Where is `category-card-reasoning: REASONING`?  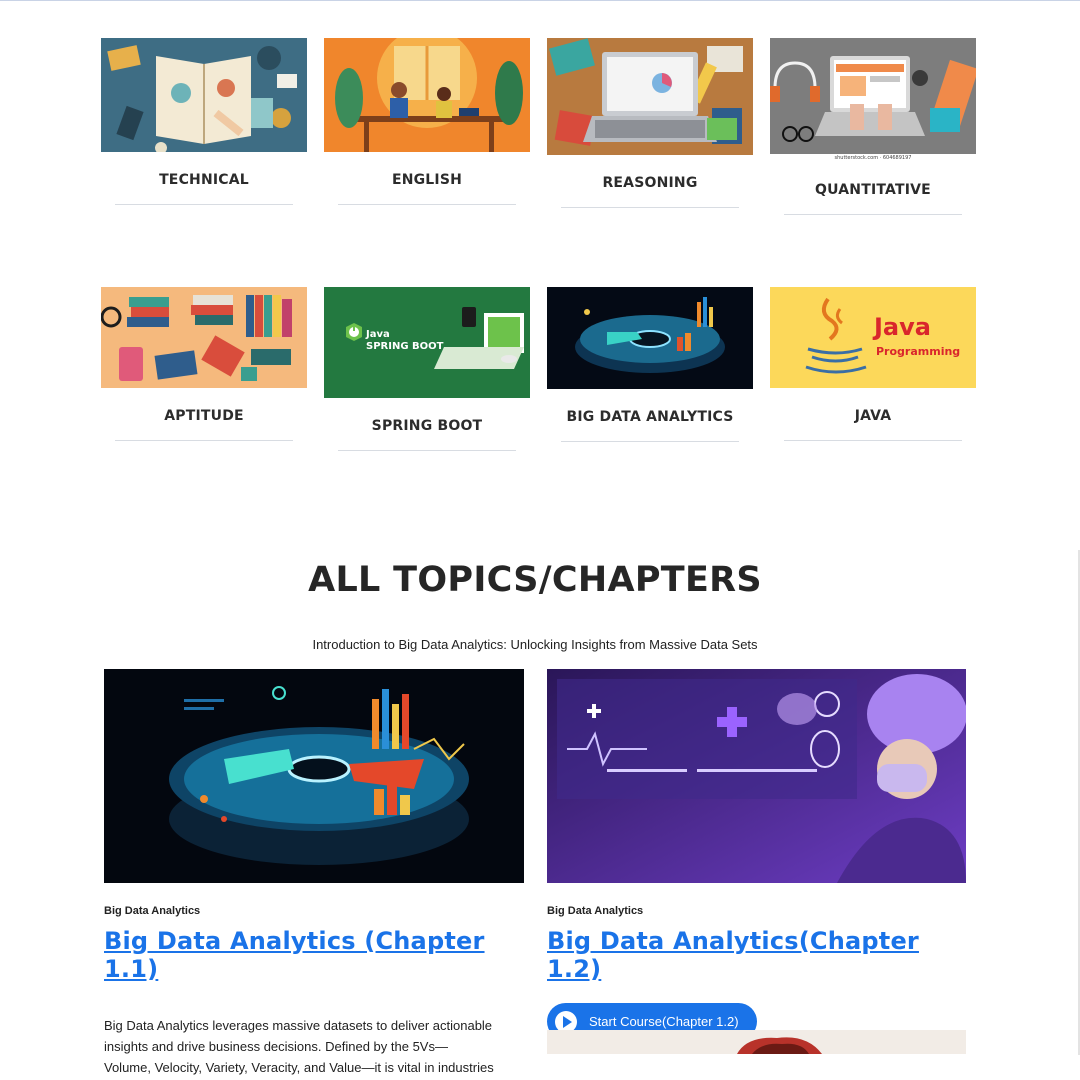 category-card-reasoning: REASONING is located at coordinates (650, 123).